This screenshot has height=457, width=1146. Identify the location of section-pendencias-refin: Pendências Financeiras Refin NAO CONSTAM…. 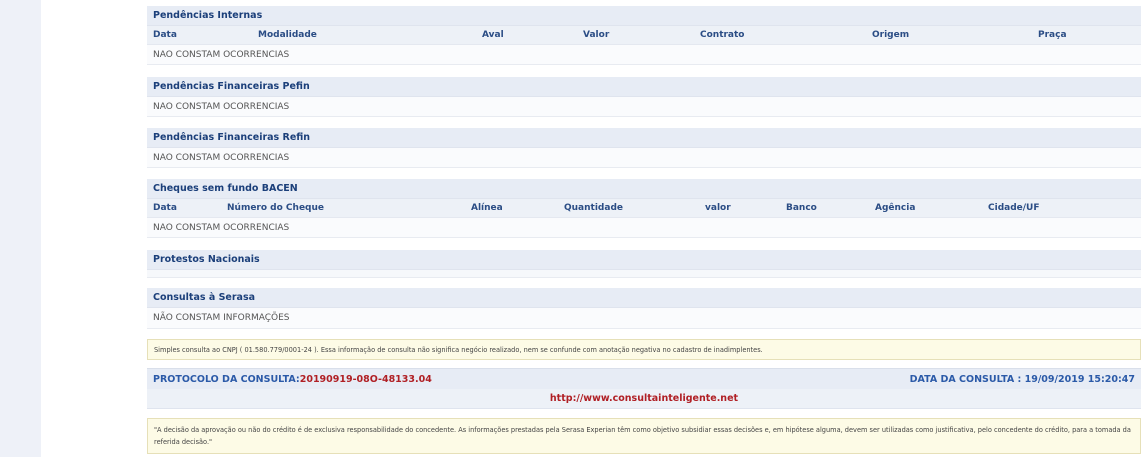
(644, 148).